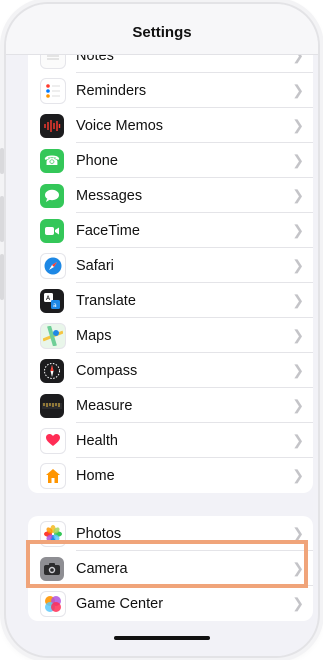 This screenshot has height=660, width=323. I want to click on row-label: Home, so click(95, 475).